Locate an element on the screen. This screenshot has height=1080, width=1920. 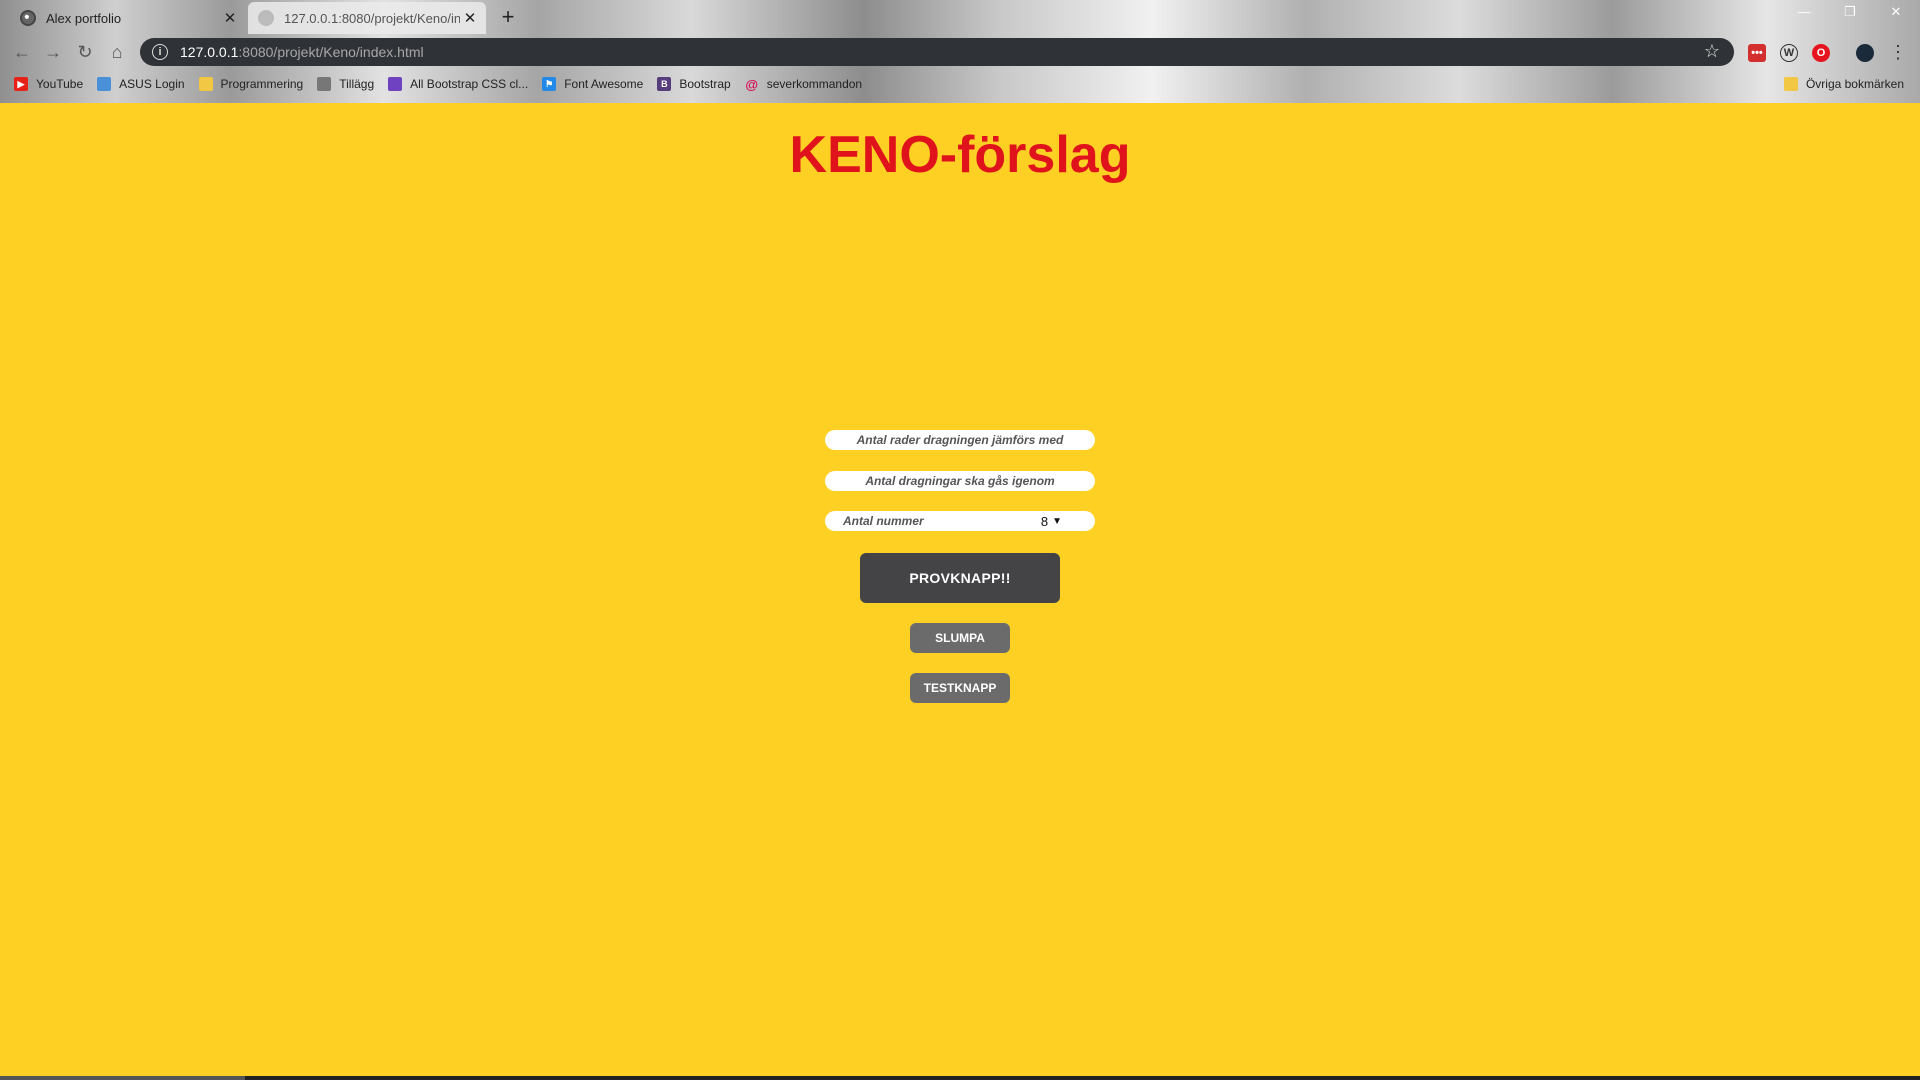
debian-icon: @ is located at coordinates (752, 84).